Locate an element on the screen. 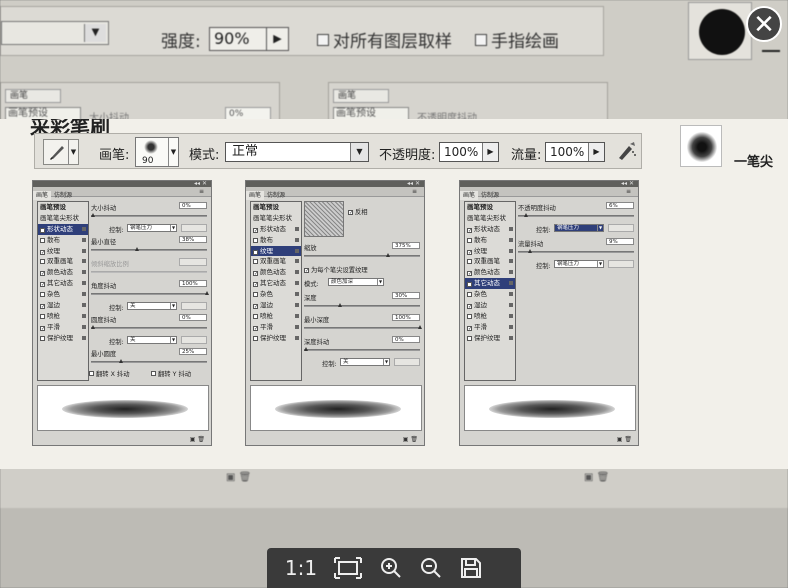 The image size is (788, 588). zoom-in-icon is located at coordinates (391, 568).